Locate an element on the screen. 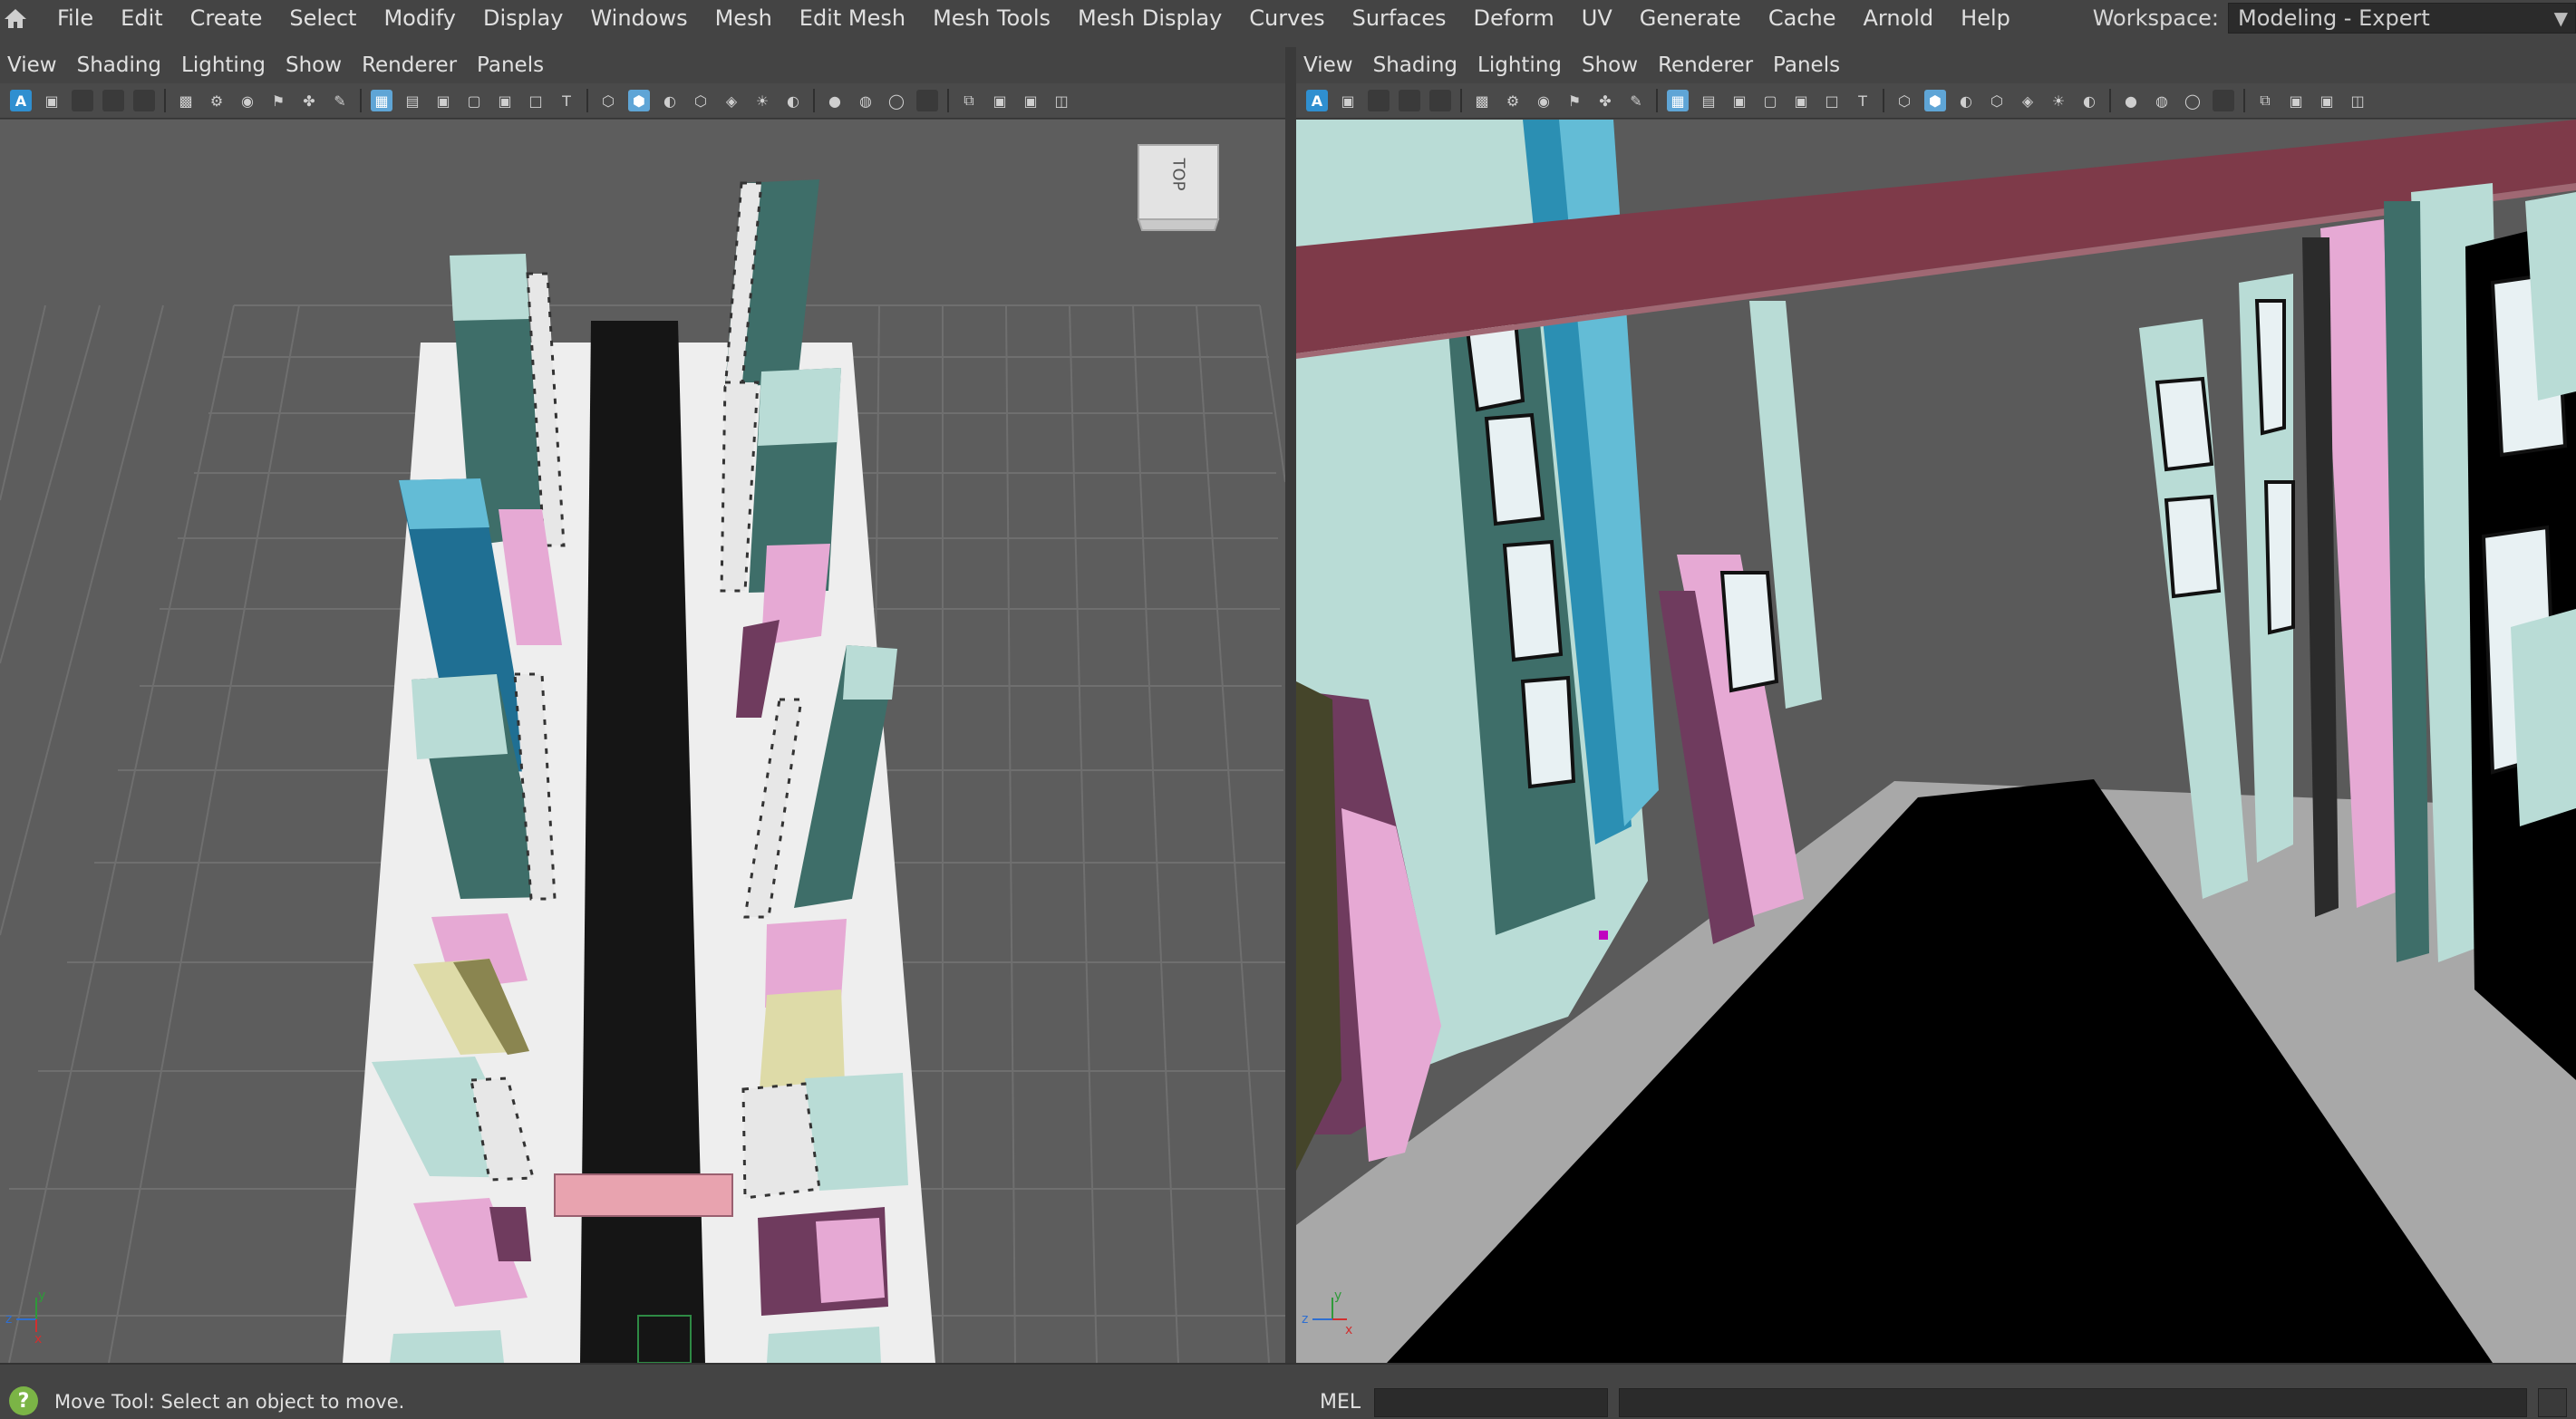 The width and height of the screenshot is (2576, 1419). menu-edit: Edit is located at coordinates (141, 18).